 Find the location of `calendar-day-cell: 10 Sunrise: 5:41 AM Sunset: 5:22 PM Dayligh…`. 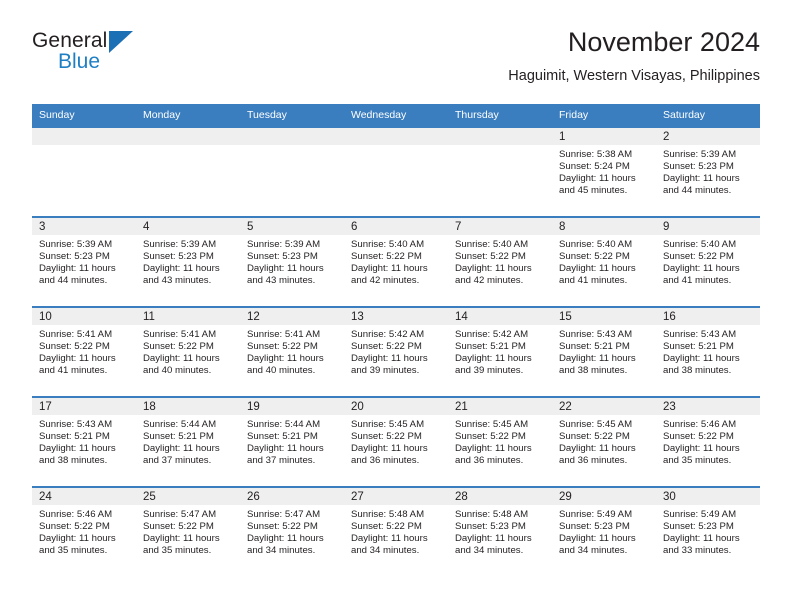

calendar-day-cell: 10 Sunrise: 5:41 AM Sunset: 5:22 PM Dayligh… is located at coordinates (84, 351).